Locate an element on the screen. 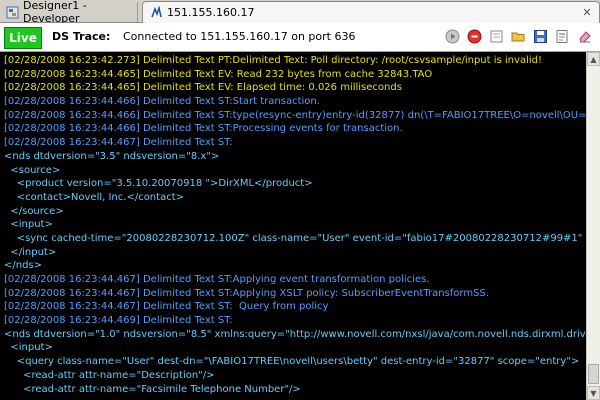 The image size is (600, 400). trace-actions is located at coordinates (518, 36).